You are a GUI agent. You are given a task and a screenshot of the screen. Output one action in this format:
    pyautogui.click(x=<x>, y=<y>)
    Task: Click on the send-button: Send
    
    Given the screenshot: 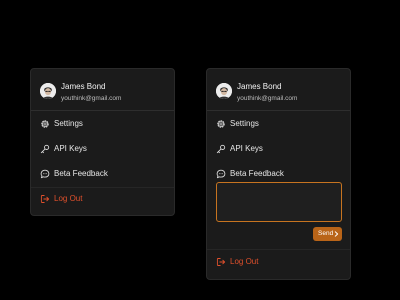 What is the action you would take?
    pyautogui.click(x=327, y=234)
    